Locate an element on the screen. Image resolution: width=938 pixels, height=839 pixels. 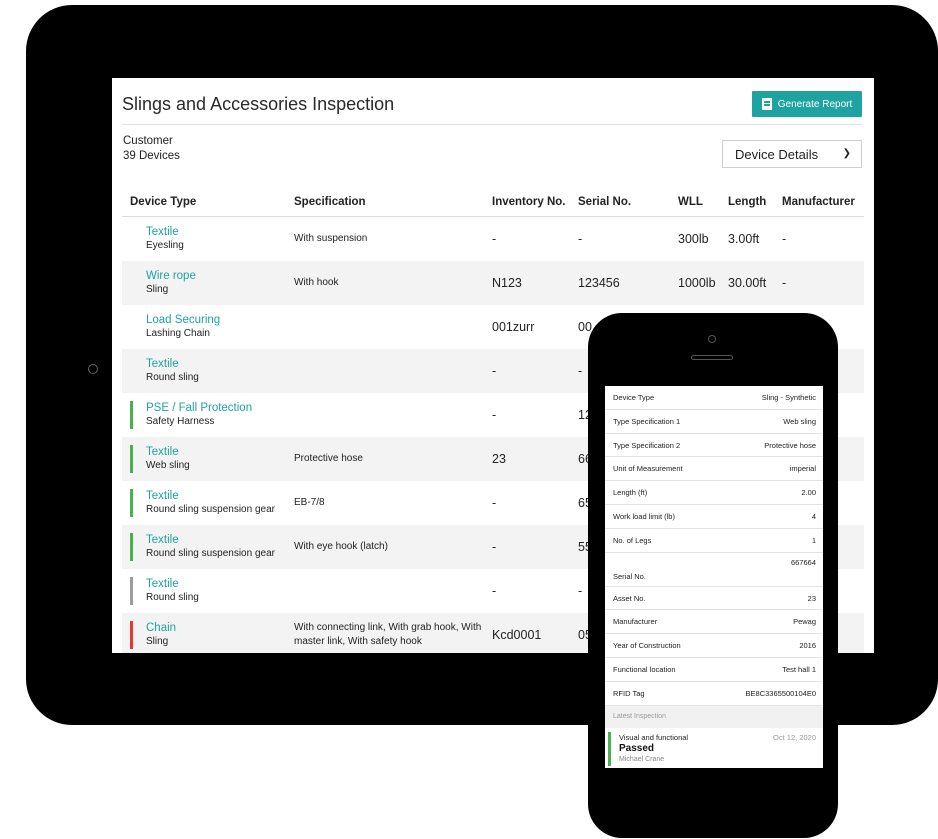
device-type-link: Load Securing is located at coordinates (216, 320).